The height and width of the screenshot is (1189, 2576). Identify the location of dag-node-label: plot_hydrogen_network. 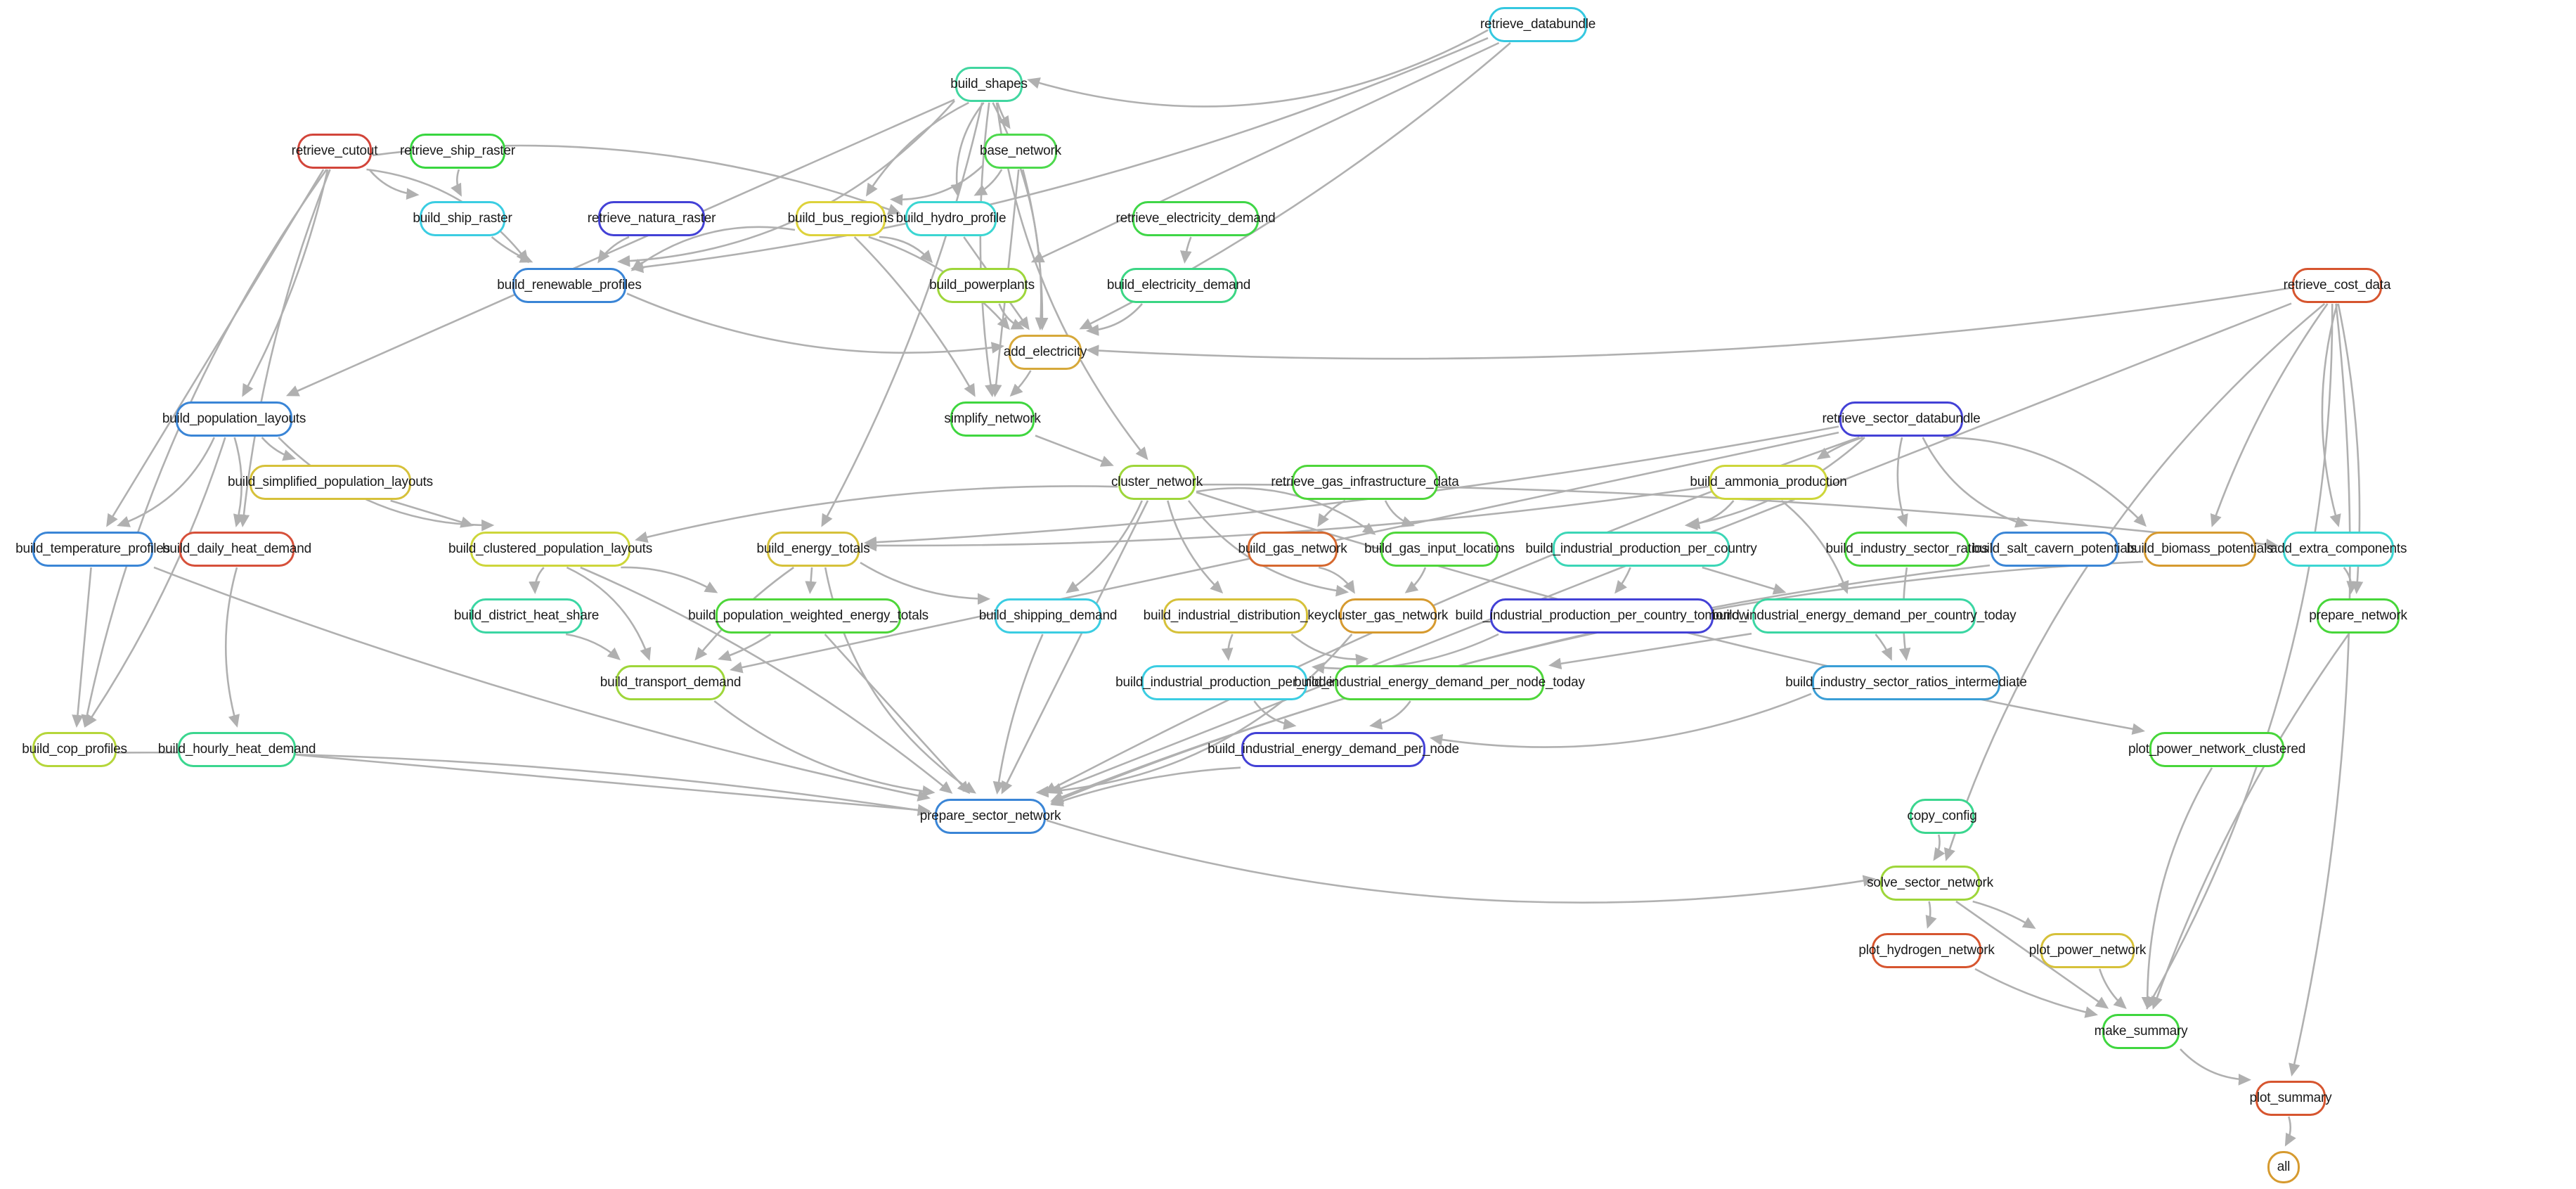
(1927, 950).